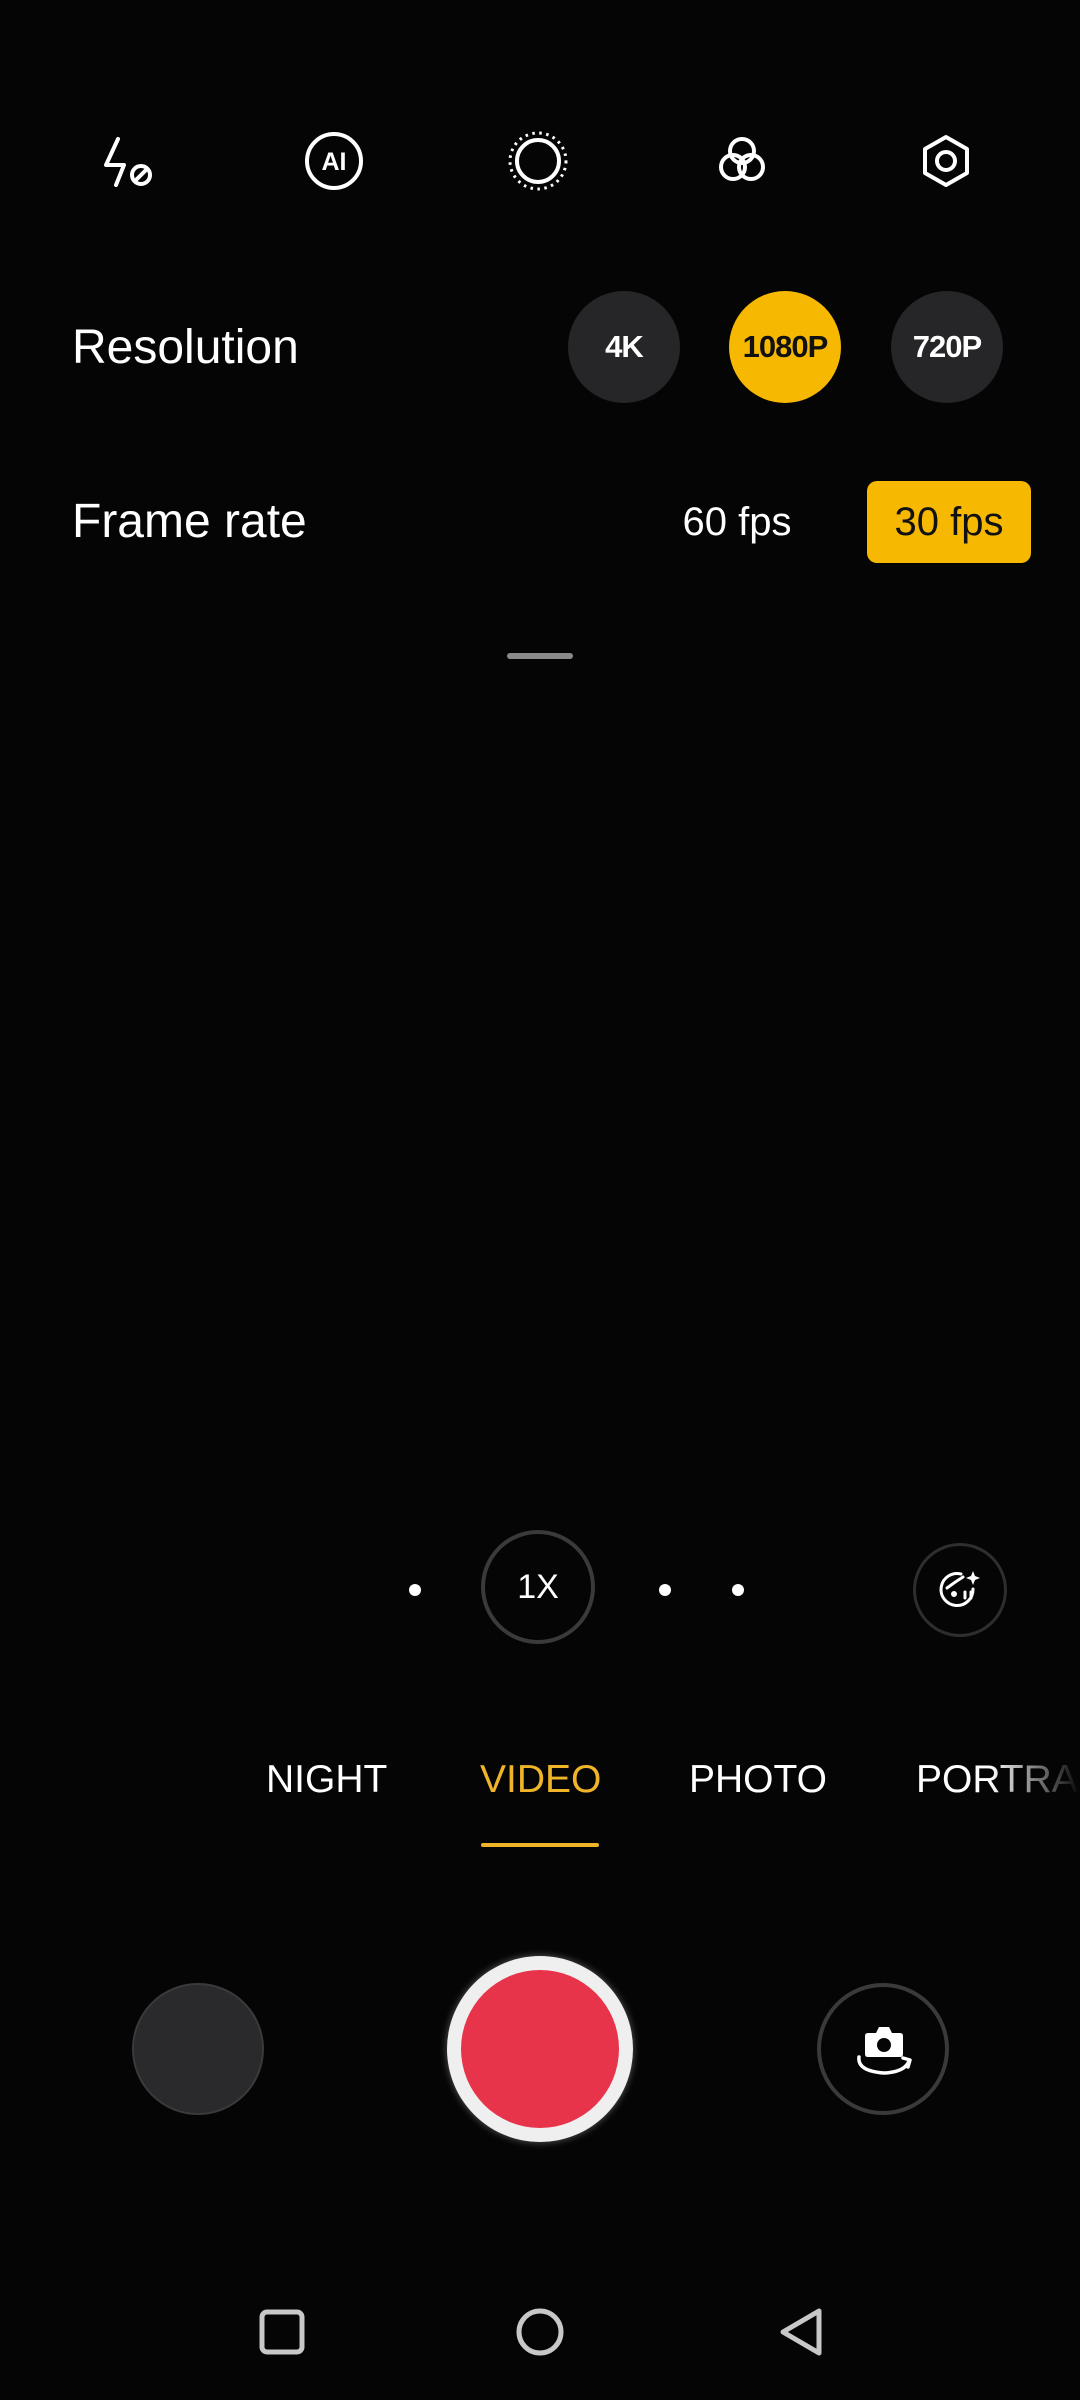  What do you see at coordinates (785, 347) in the screenshot?
I see `resolution-1080p-button: 1080P` at bounding box center [785, 347].